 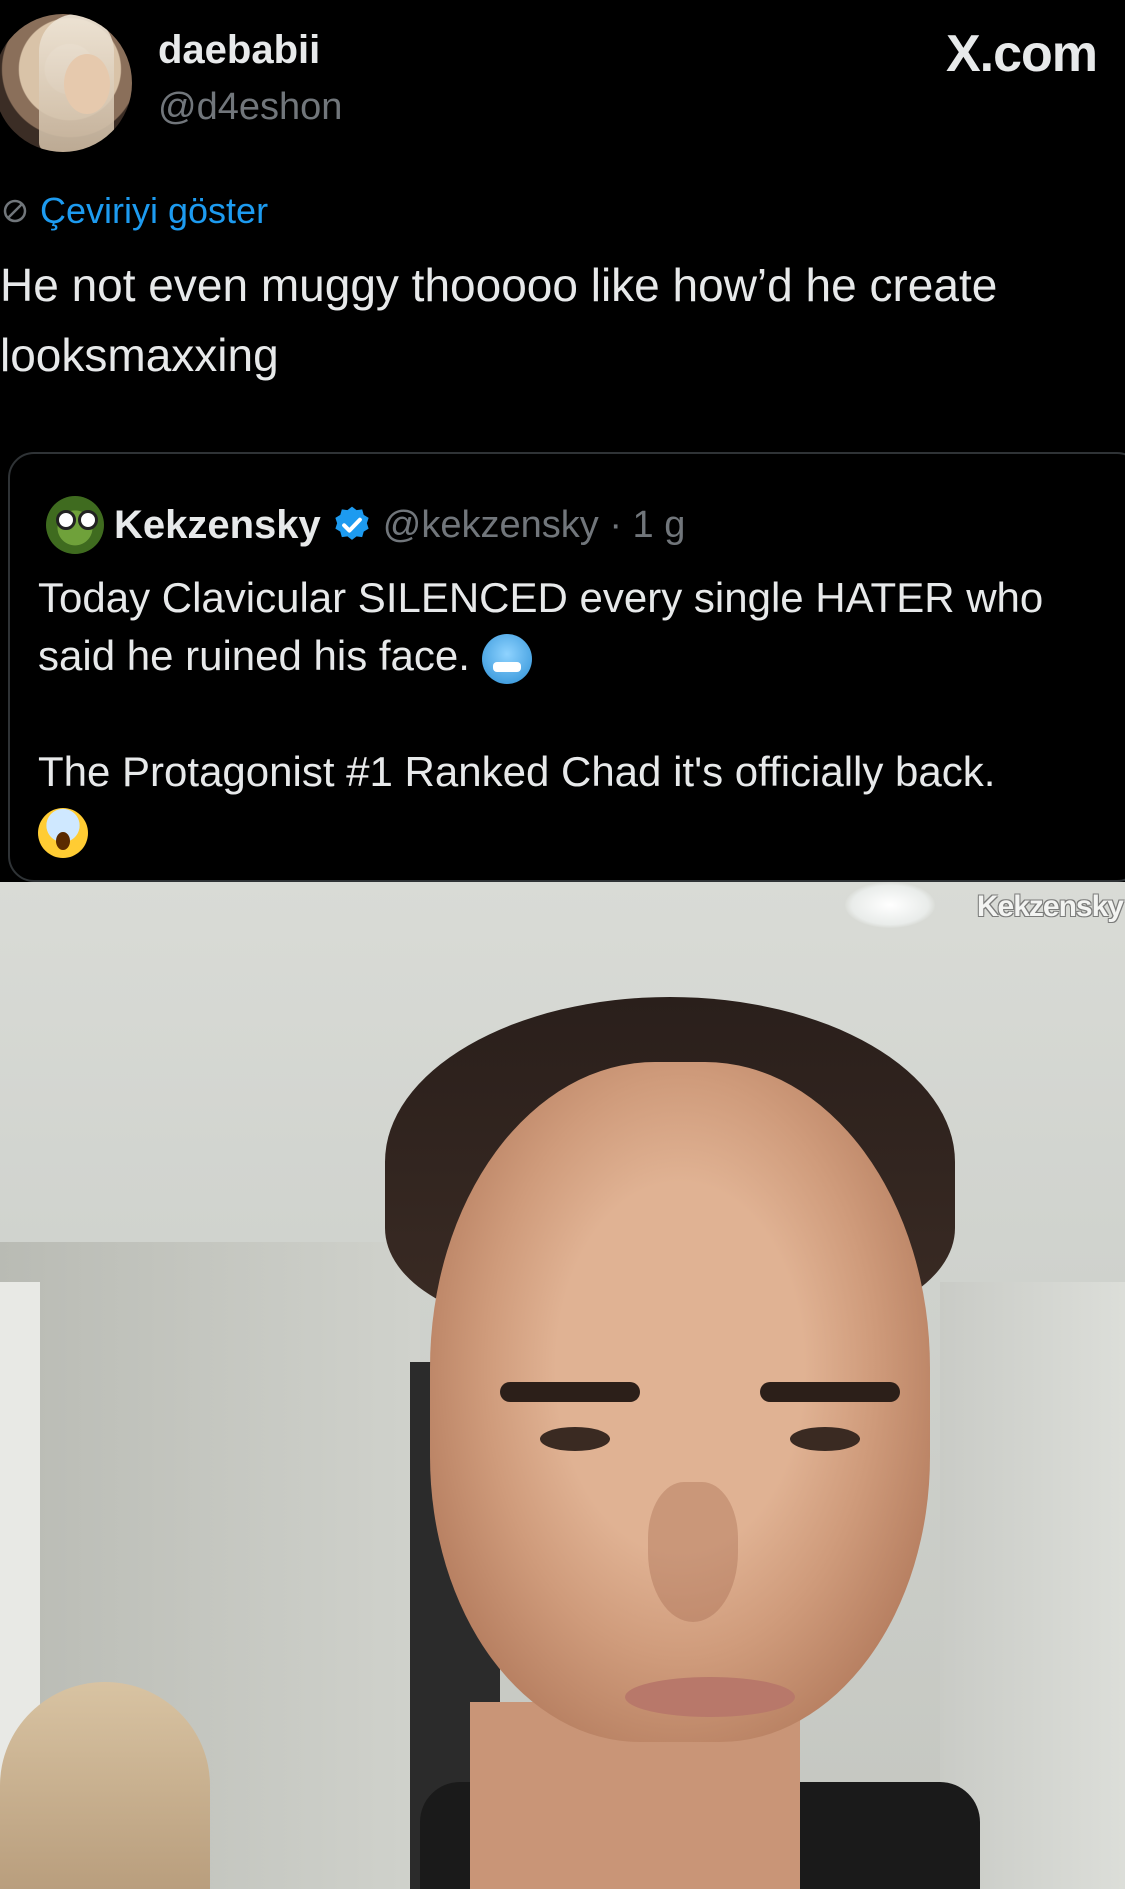 I want to click on right-eye, so click(x=825, y=1439).